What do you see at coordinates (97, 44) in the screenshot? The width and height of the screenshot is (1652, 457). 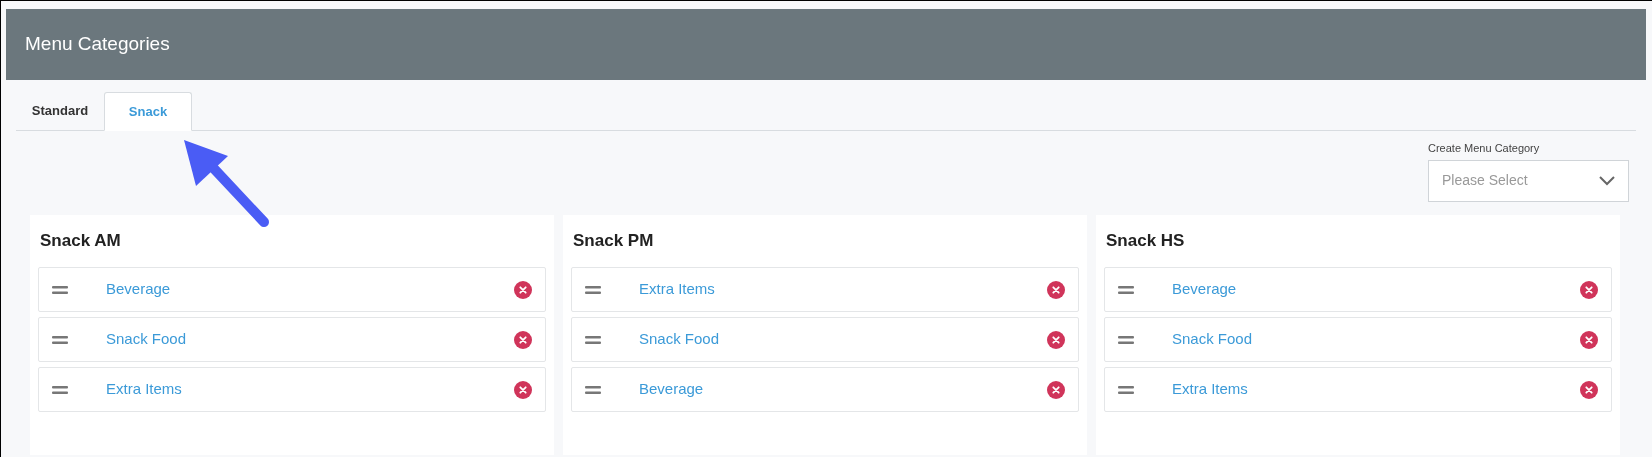 I see `page-title: Menu Categories` at bounding box center [97, 44].